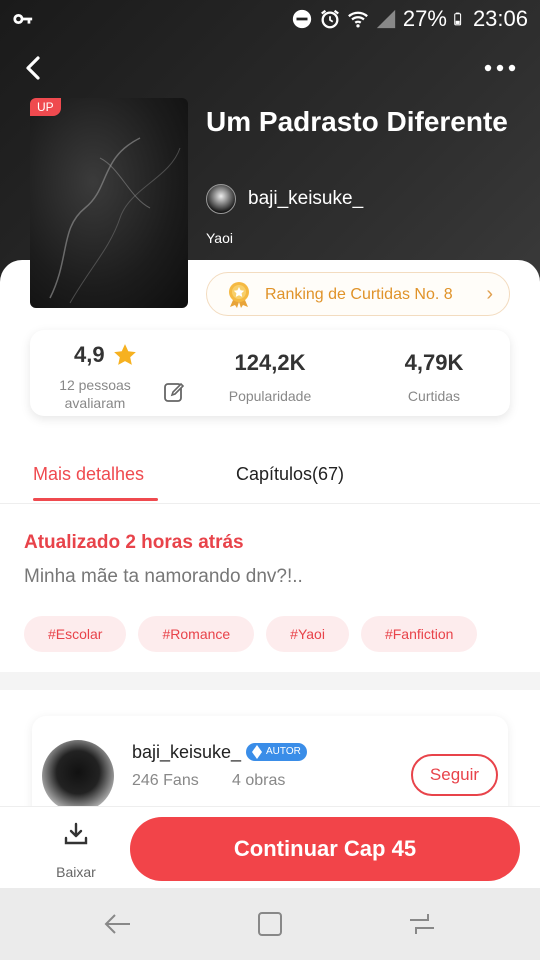 The width and height of the screenshot is (540, 960). Describe the element at coordinates (290, 474) in the screenshot. I see `tab-chapters: Capítulos(67)` at that location.